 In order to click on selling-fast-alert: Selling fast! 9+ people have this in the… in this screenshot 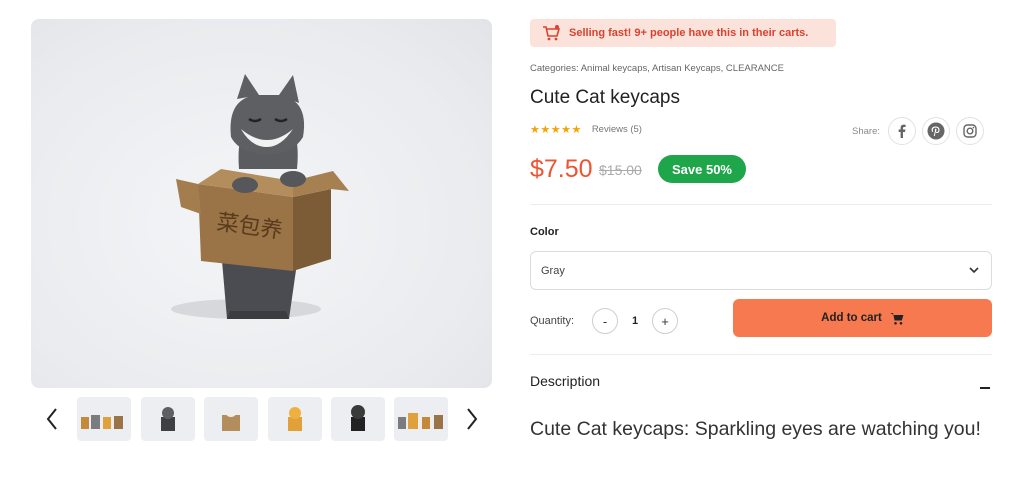, I will do `click(683, 33)`.